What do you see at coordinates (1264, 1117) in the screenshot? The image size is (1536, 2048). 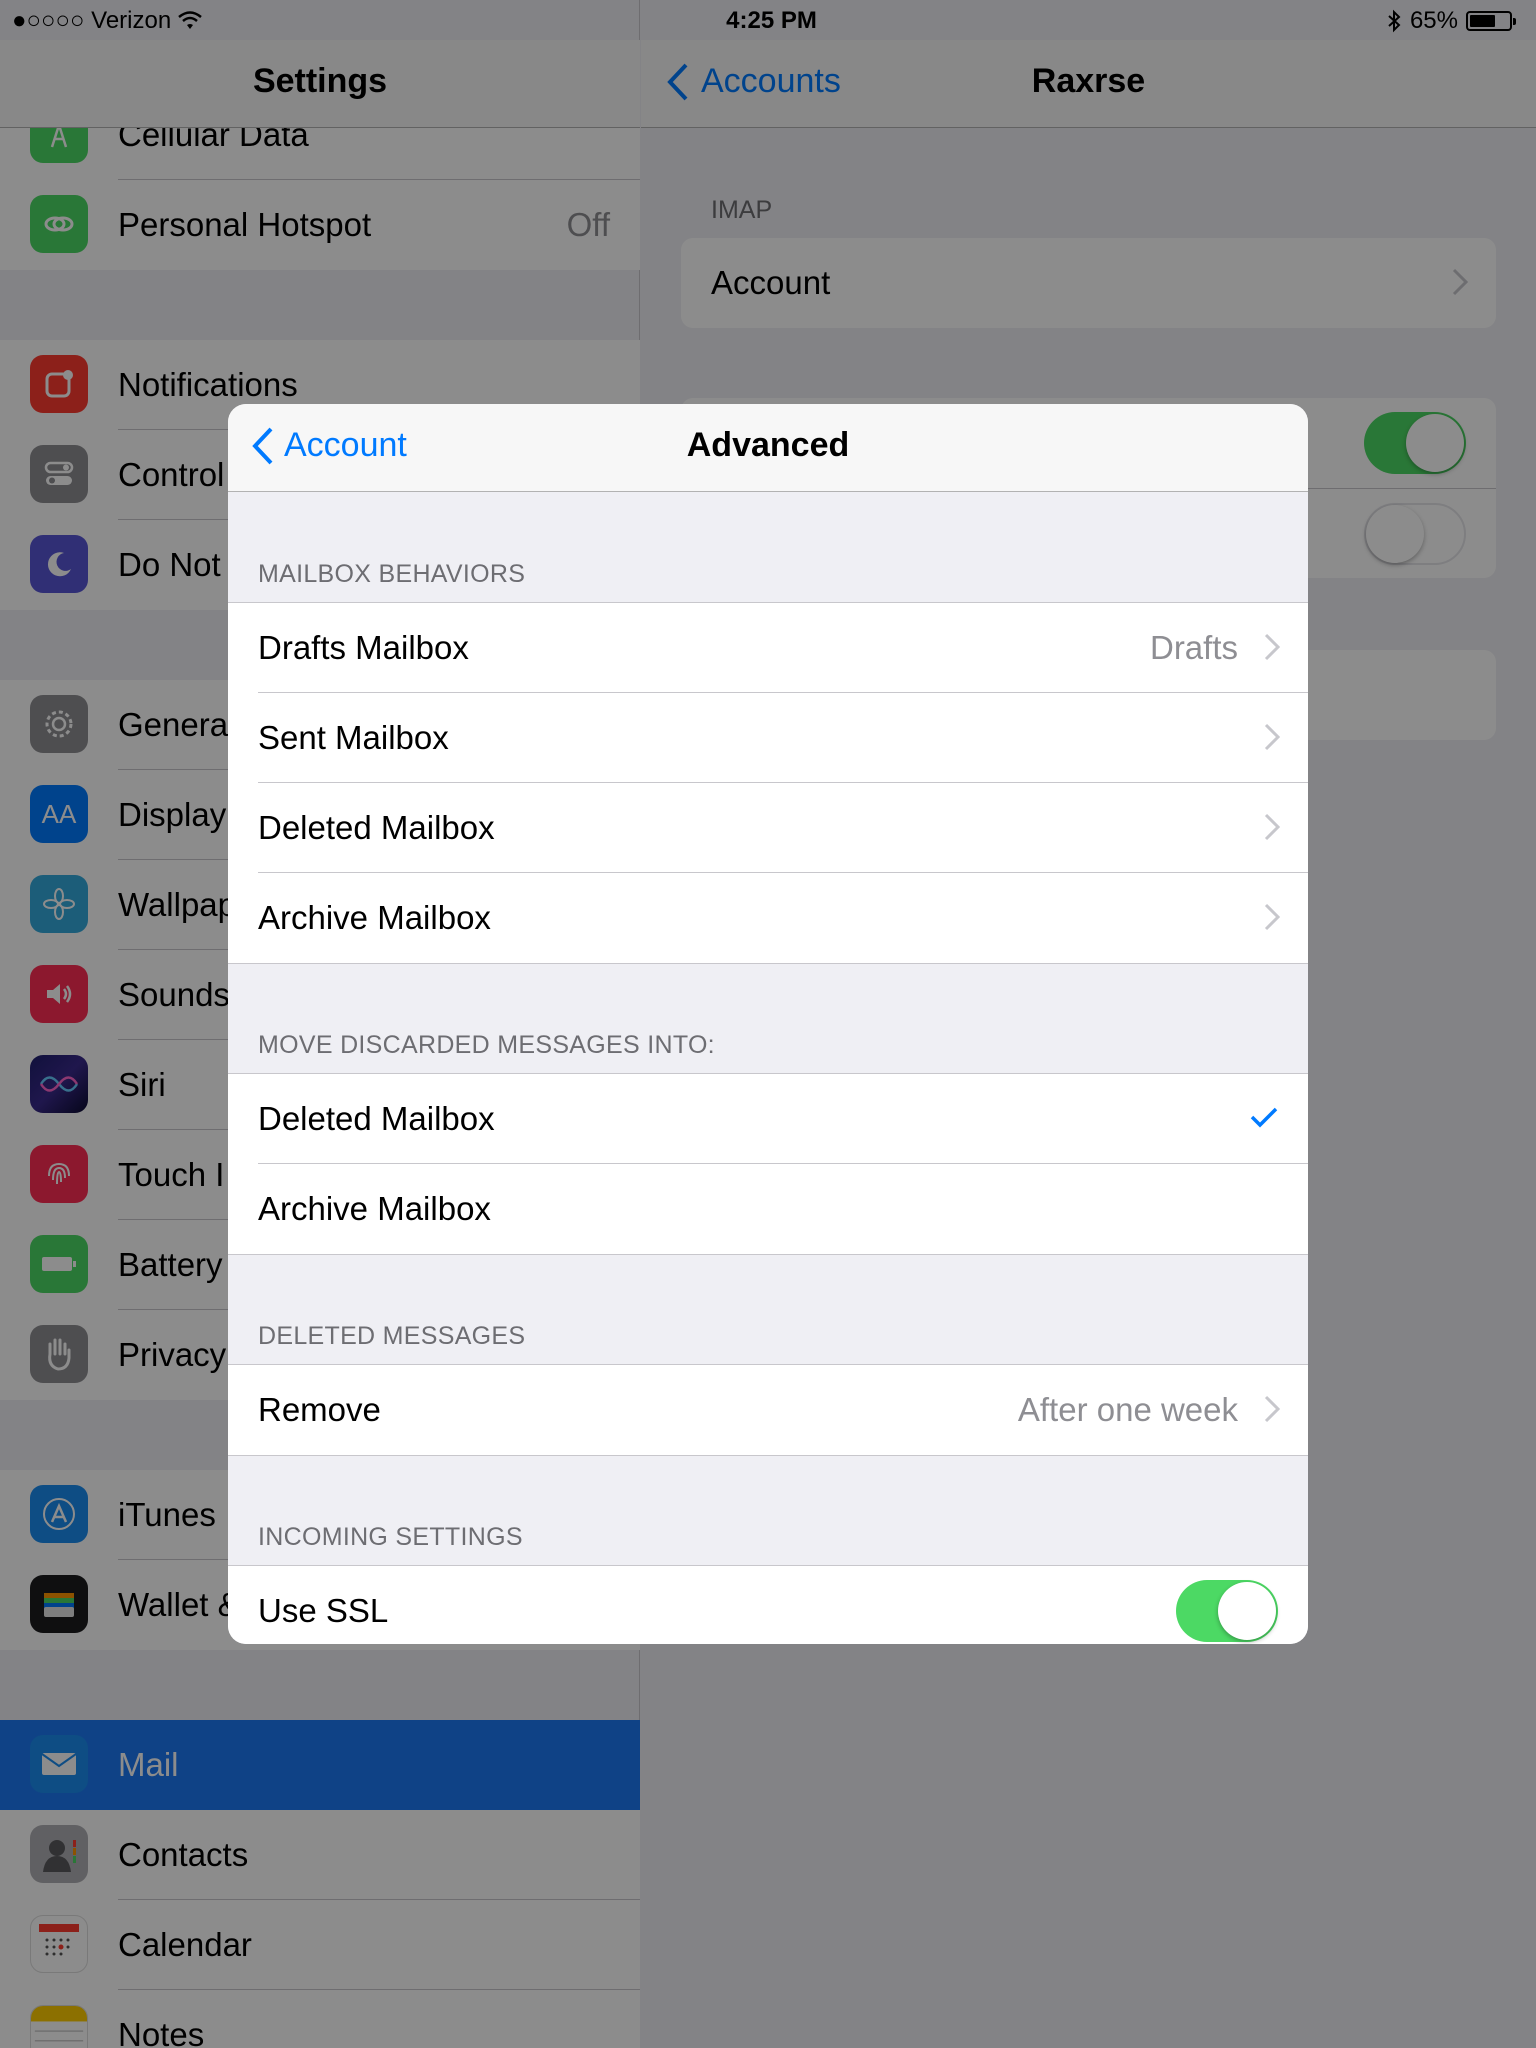 I see `checkmark-icon` at bounding box center [1264, 1117].